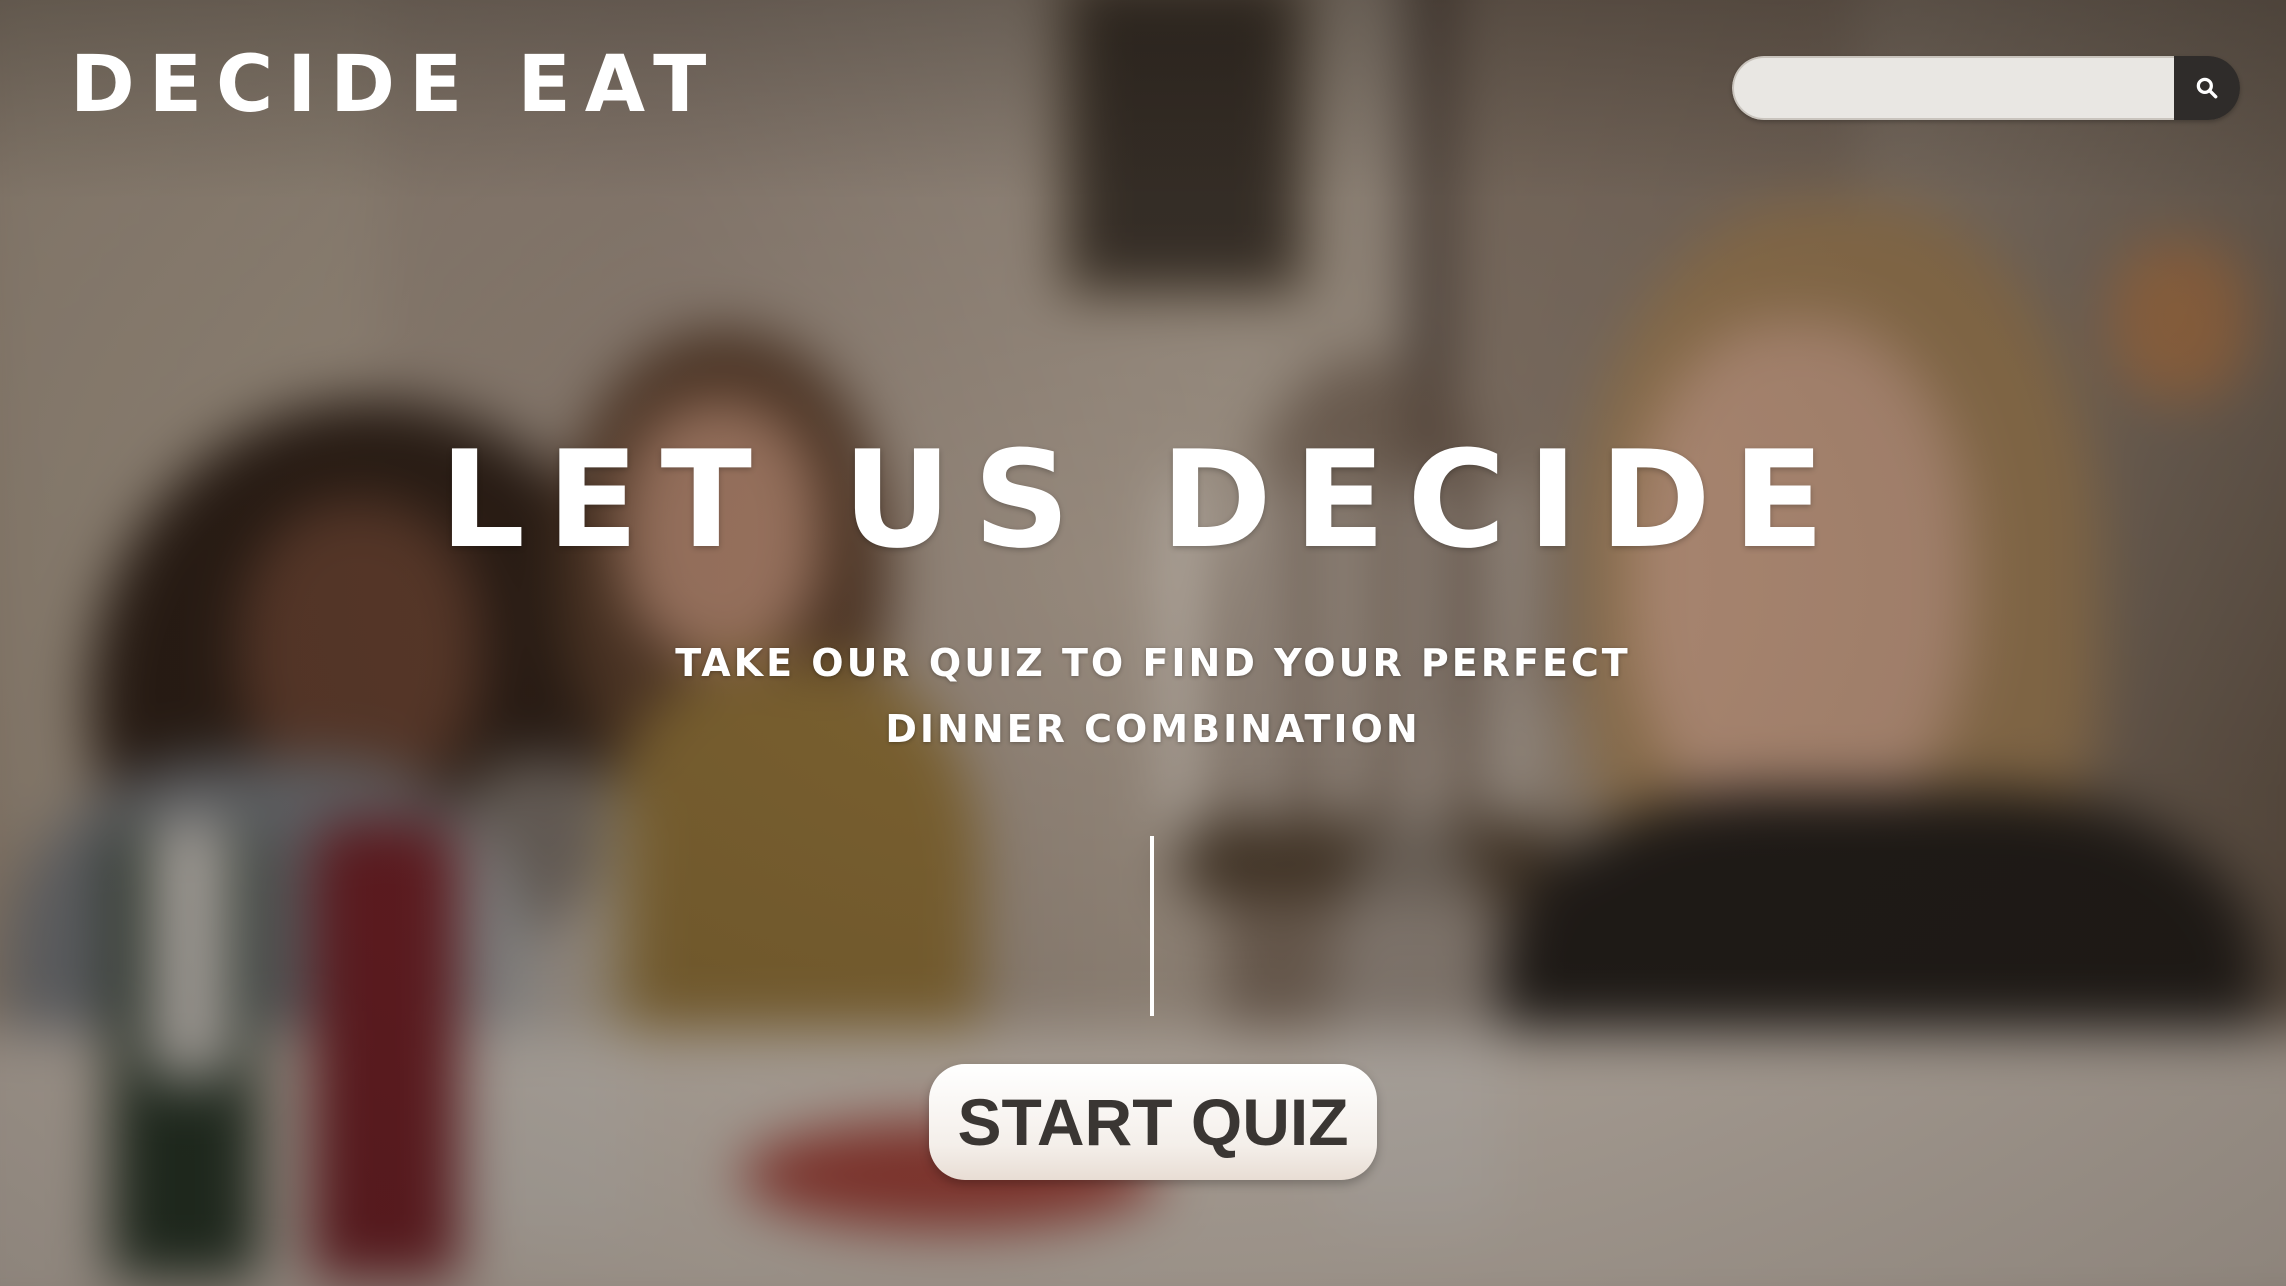 This screenshot has width=2286, height=1286. Describe the element at coordinates (395, 85) in the screenshot. I see `site-logo: DECIDE EAT` at that location.